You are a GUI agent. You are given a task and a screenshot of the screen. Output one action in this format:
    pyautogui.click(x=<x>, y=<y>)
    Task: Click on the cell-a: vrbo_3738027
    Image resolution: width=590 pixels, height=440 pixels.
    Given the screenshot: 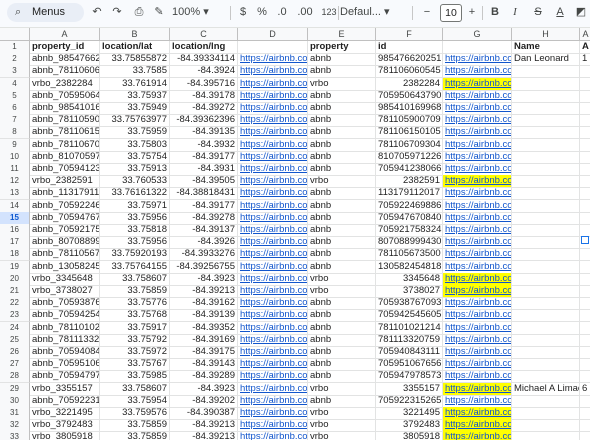 What is the action you would take?
    pyautogui.click(x=65, y=291)
    